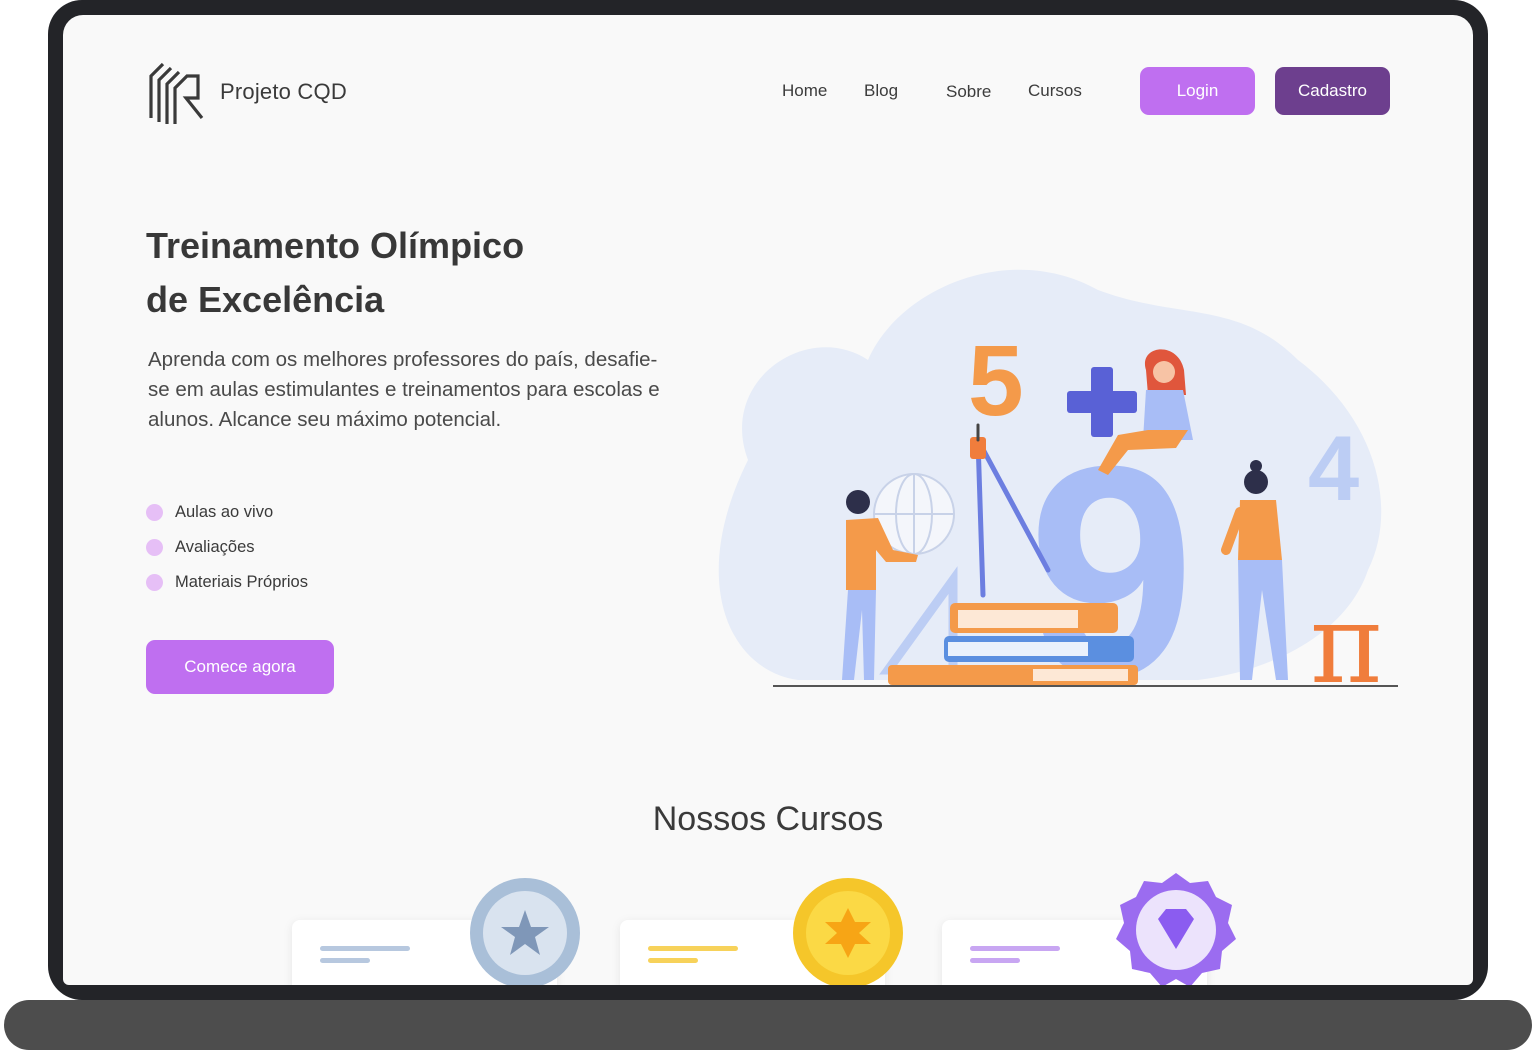 The image size is (1536, 1056). Describe the element at coordinates (224, 512) in the screenshot. I see `feature-label: Aulas ao vivo` at that location.